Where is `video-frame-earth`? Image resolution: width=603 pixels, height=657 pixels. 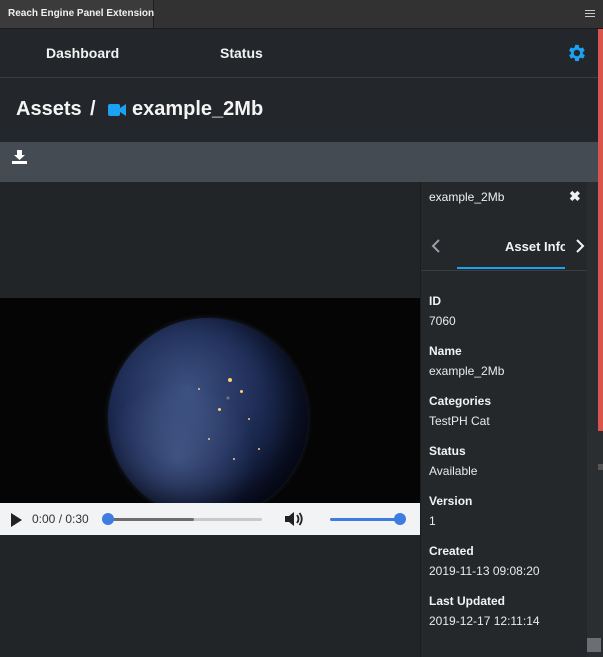 video-frame-earth is located at coordinates (208, 410).